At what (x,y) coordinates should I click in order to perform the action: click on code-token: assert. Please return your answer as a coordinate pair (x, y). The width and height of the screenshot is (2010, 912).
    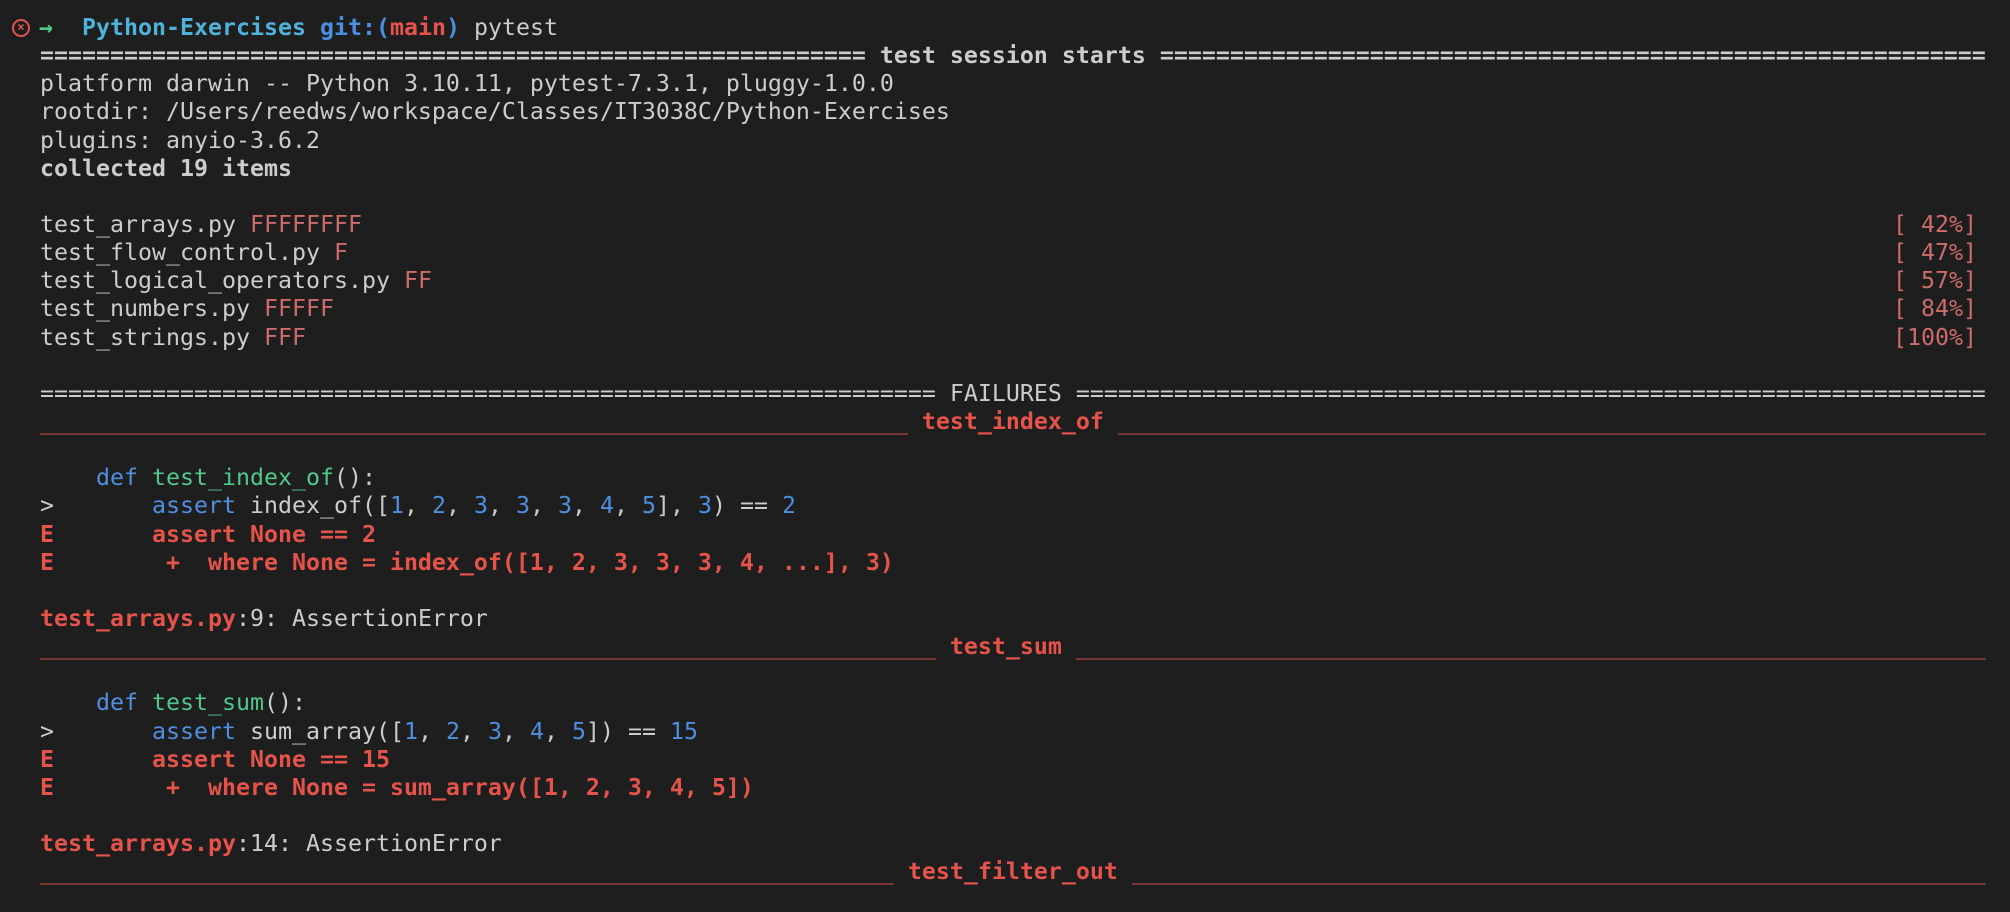
    Looking at the image, I should click on (193, 731).